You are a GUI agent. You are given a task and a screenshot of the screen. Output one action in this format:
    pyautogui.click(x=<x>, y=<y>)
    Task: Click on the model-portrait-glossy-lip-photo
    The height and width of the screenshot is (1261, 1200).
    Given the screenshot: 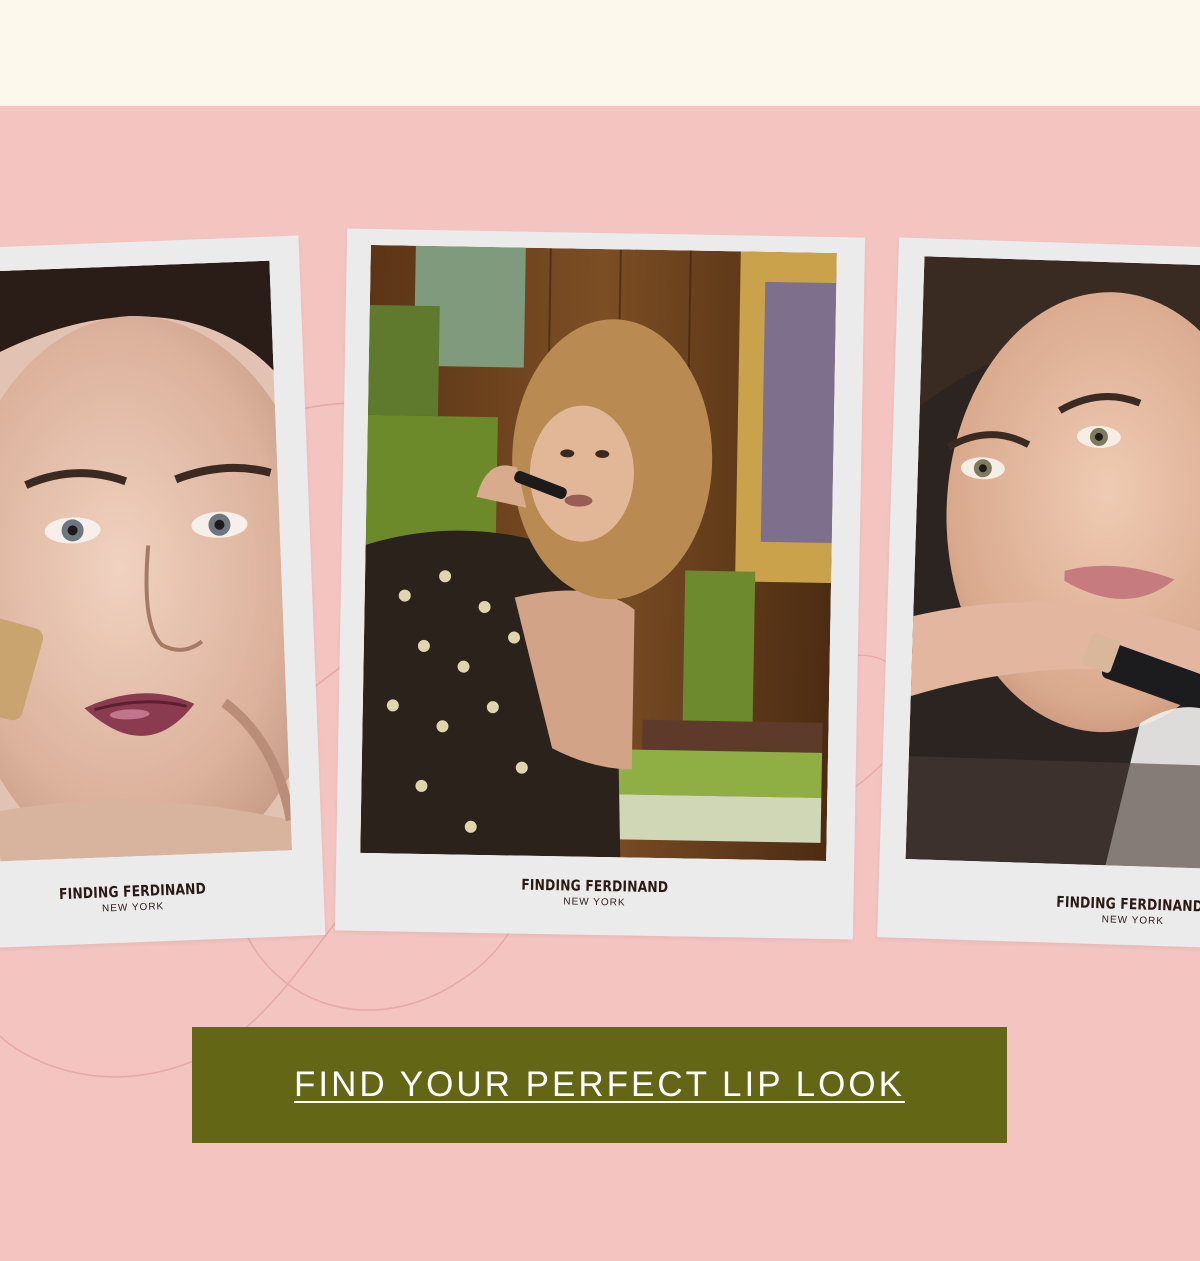 What is the action you would take?
    pyautogui.click(x=146, y=561)
    